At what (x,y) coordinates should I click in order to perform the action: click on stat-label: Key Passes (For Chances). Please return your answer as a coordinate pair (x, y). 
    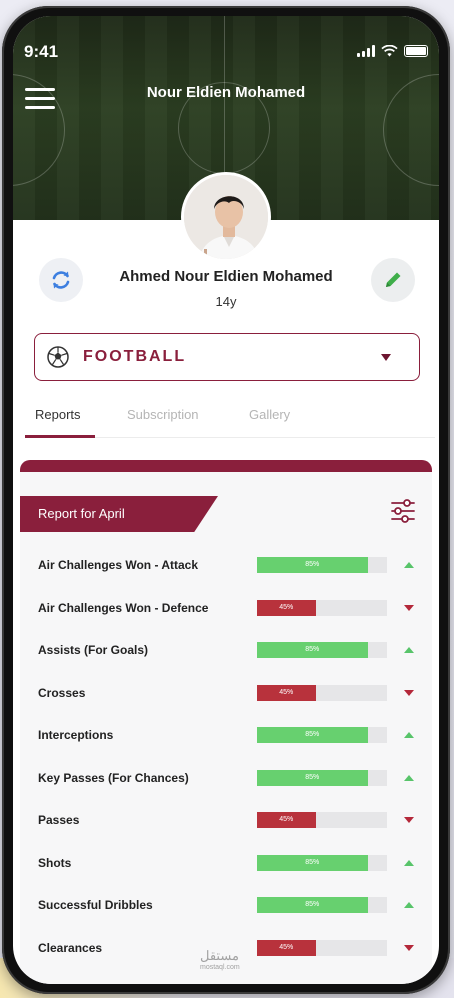
    Looking at the image, I should click on (113, 777).